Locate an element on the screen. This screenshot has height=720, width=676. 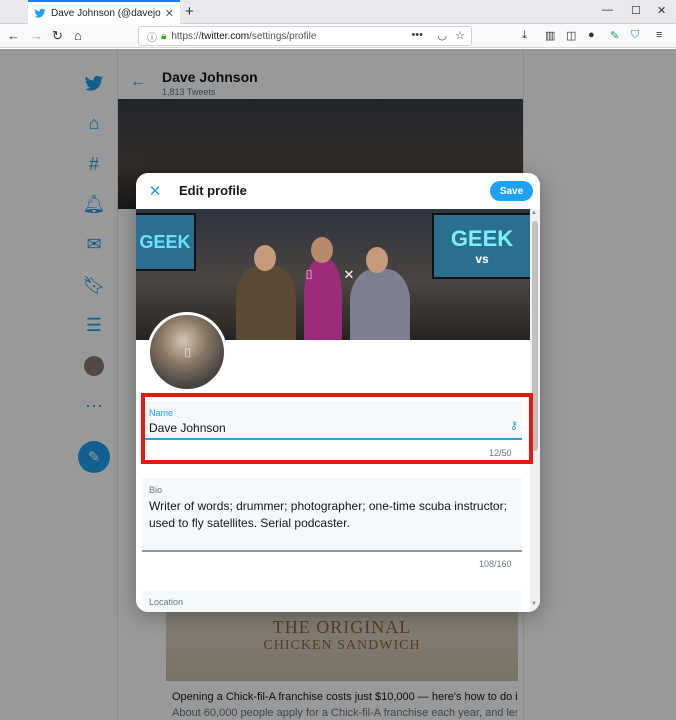
maximize-icon: ☐ is located at coordinates (636, 10).